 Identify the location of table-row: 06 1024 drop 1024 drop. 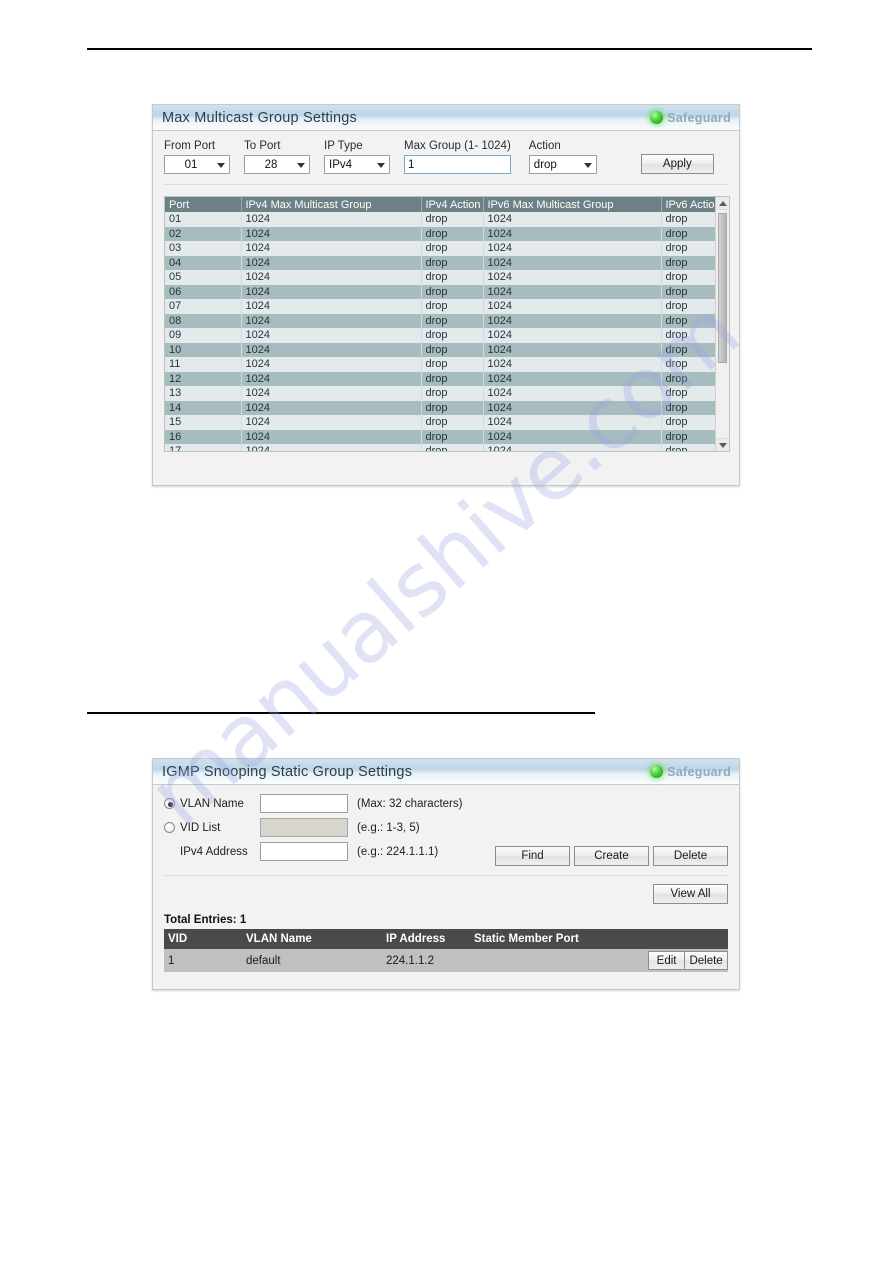
(441, 291).